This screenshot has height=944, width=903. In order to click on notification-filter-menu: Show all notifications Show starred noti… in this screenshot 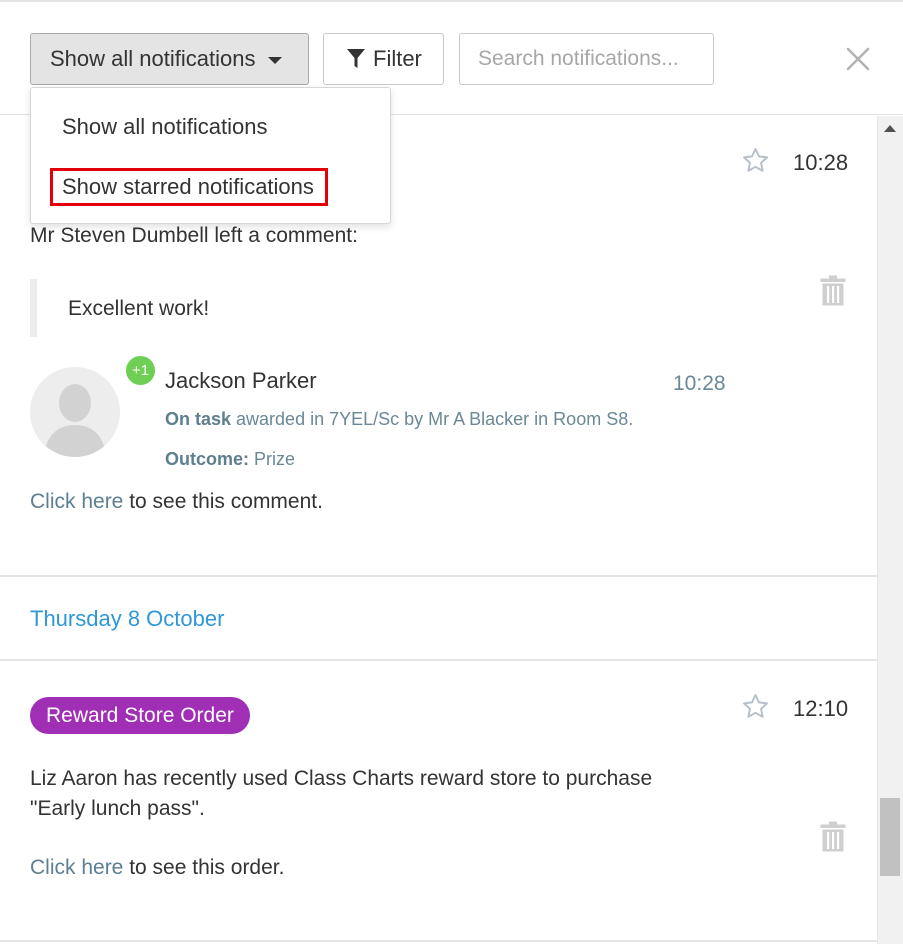, I will do `click(210, 155)`.